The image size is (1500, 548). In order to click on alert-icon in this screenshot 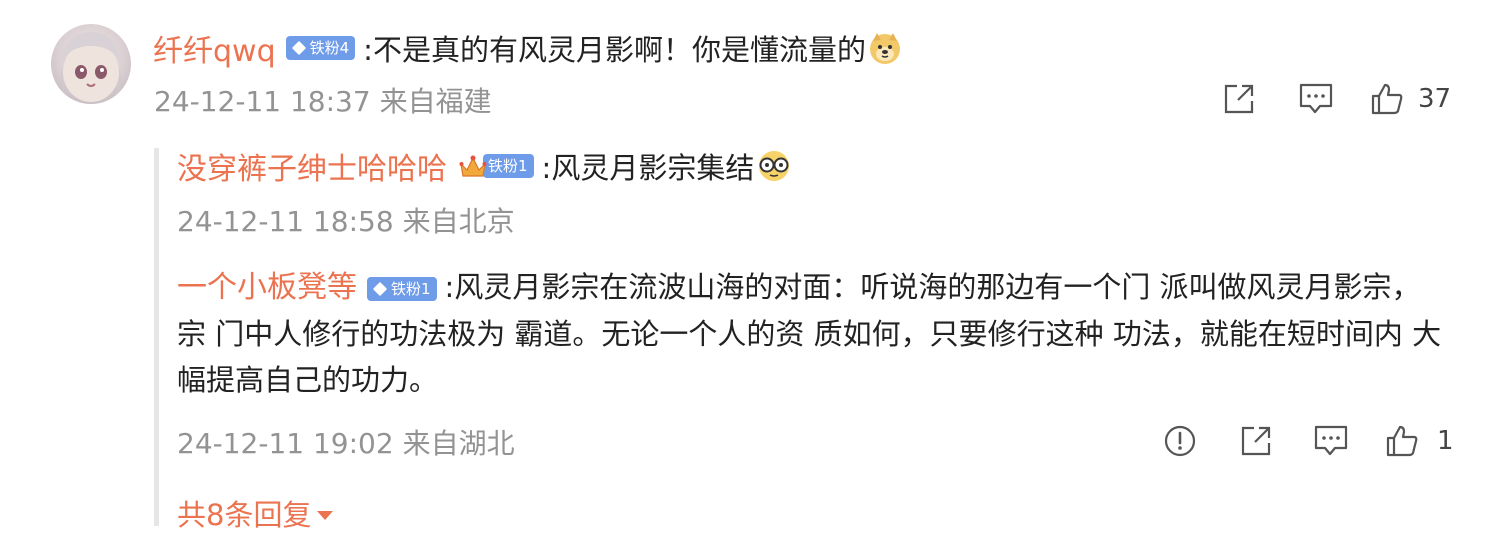, I will do `click(1180, 441)`.